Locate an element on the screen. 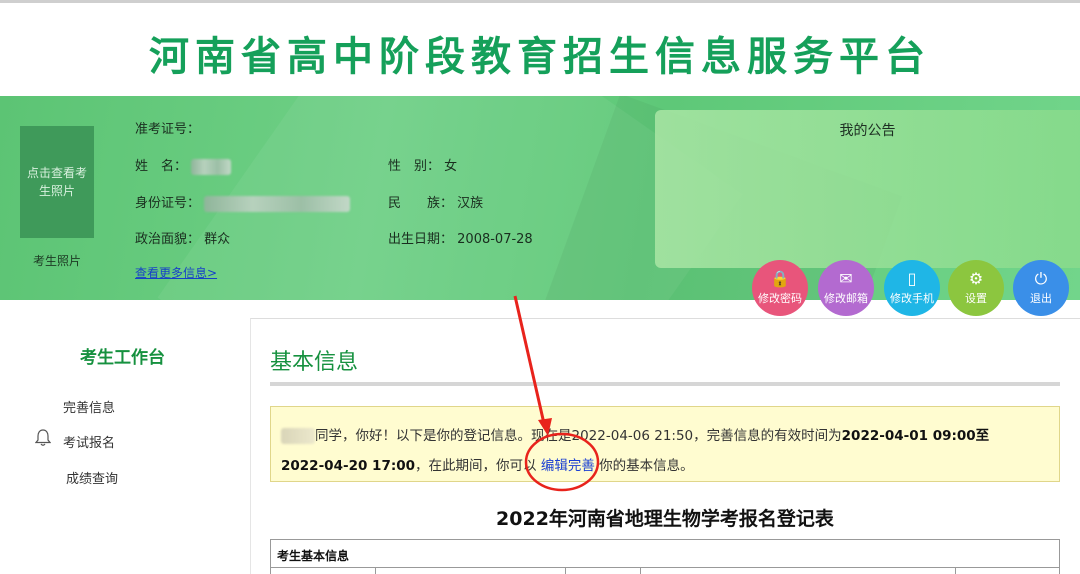  student-photo: 点击查看考生照片 is located at coordinates (57, 182).